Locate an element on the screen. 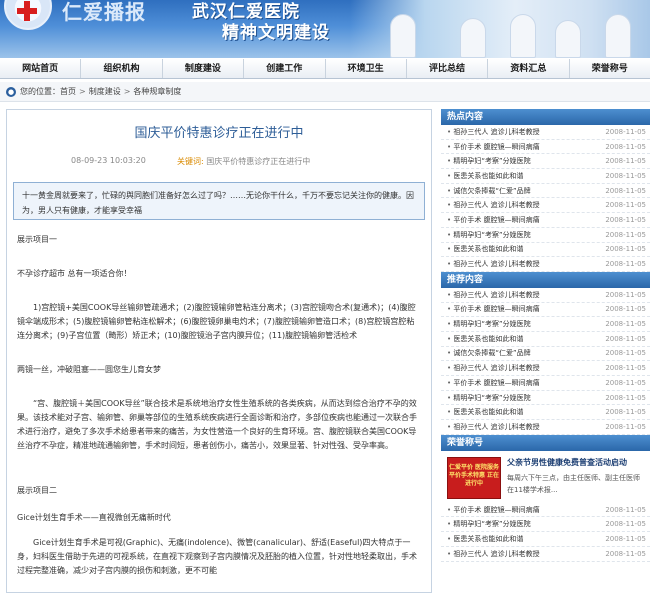 The height and width of the screenshot is (593, 650). keyword-label: 关键词: is located at coordinates (190, 161).